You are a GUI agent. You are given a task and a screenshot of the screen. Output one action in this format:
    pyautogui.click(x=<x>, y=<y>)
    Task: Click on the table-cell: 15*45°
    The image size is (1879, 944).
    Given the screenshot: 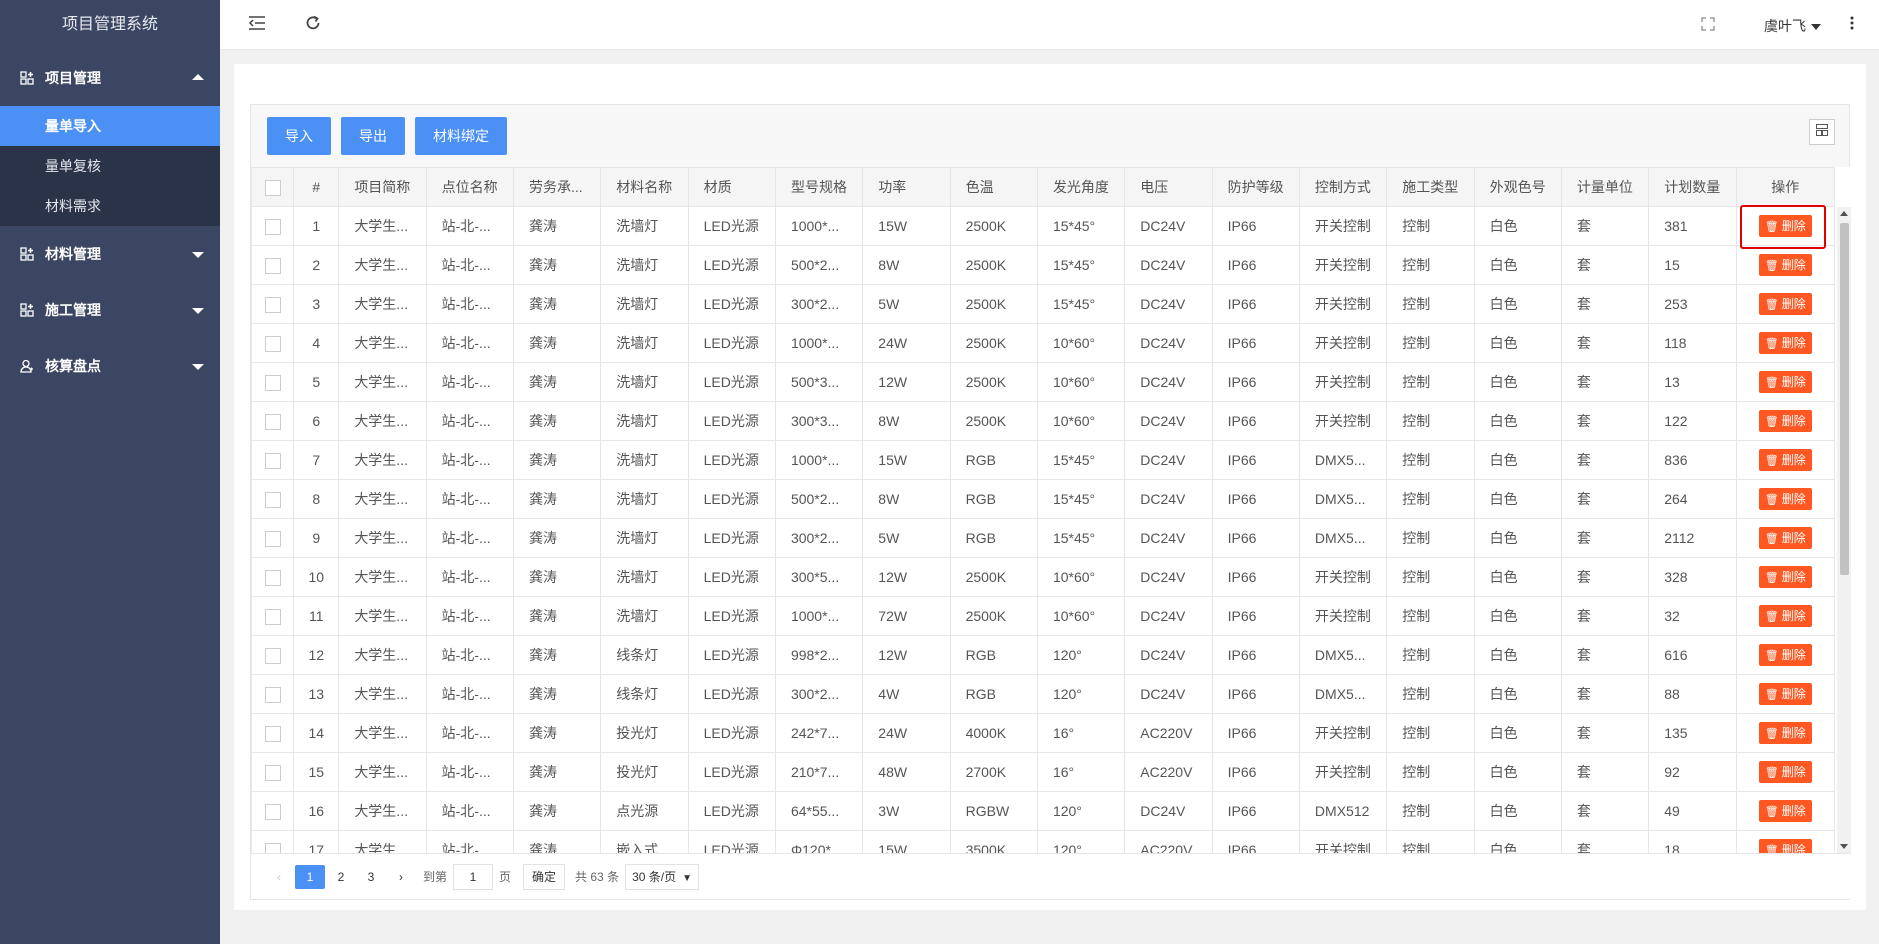 What is the action you would take?
    pyautogui.click(x=1081, y=304)
    